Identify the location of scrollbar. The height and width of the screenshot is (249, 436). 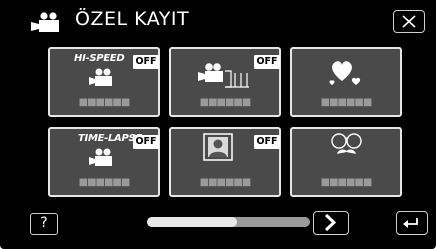
(228, 222).